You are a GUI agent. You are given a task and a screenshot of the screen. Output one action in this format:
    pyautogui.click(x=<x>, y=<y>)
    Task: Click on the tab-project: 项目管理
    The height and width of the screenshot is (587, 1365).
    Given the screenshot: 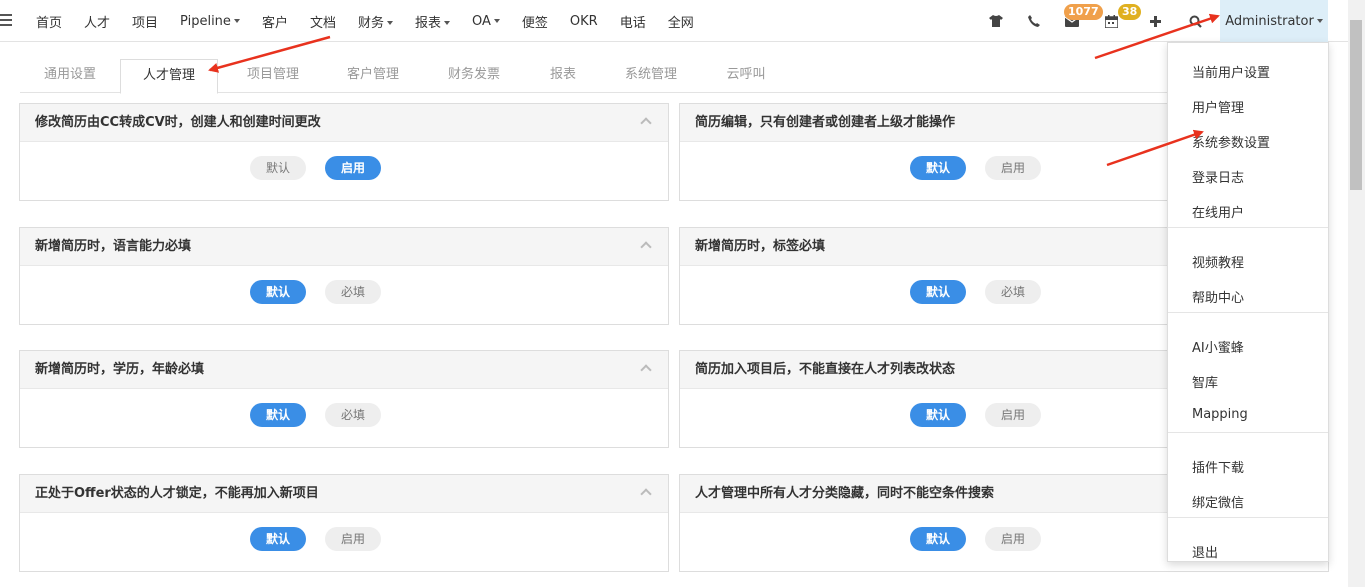 What is the action you would take?
    pyautogui.click(x=273, y=76)
    